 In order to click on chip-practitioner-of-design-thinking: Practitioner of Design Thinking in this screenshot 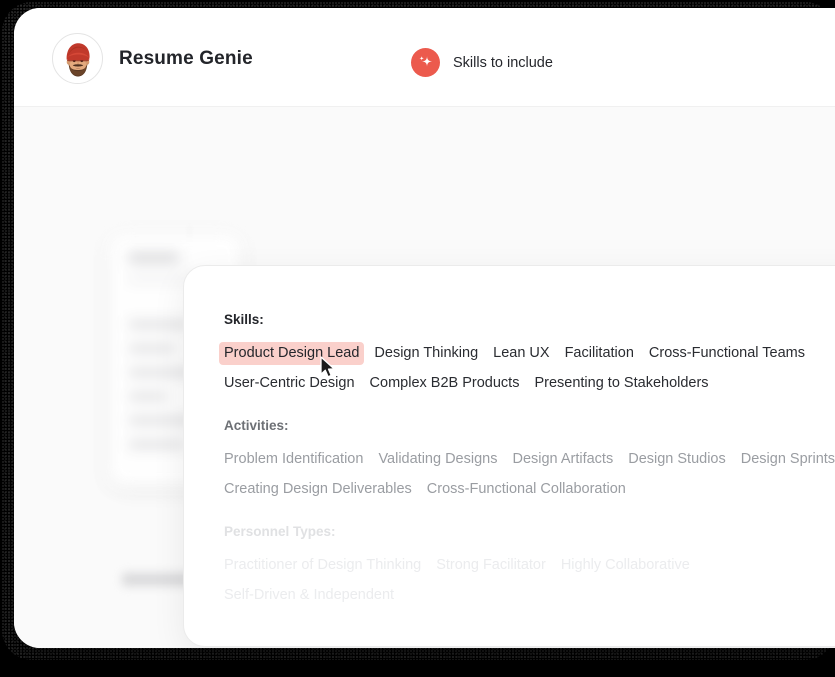, I will do `click(322, 565)`.